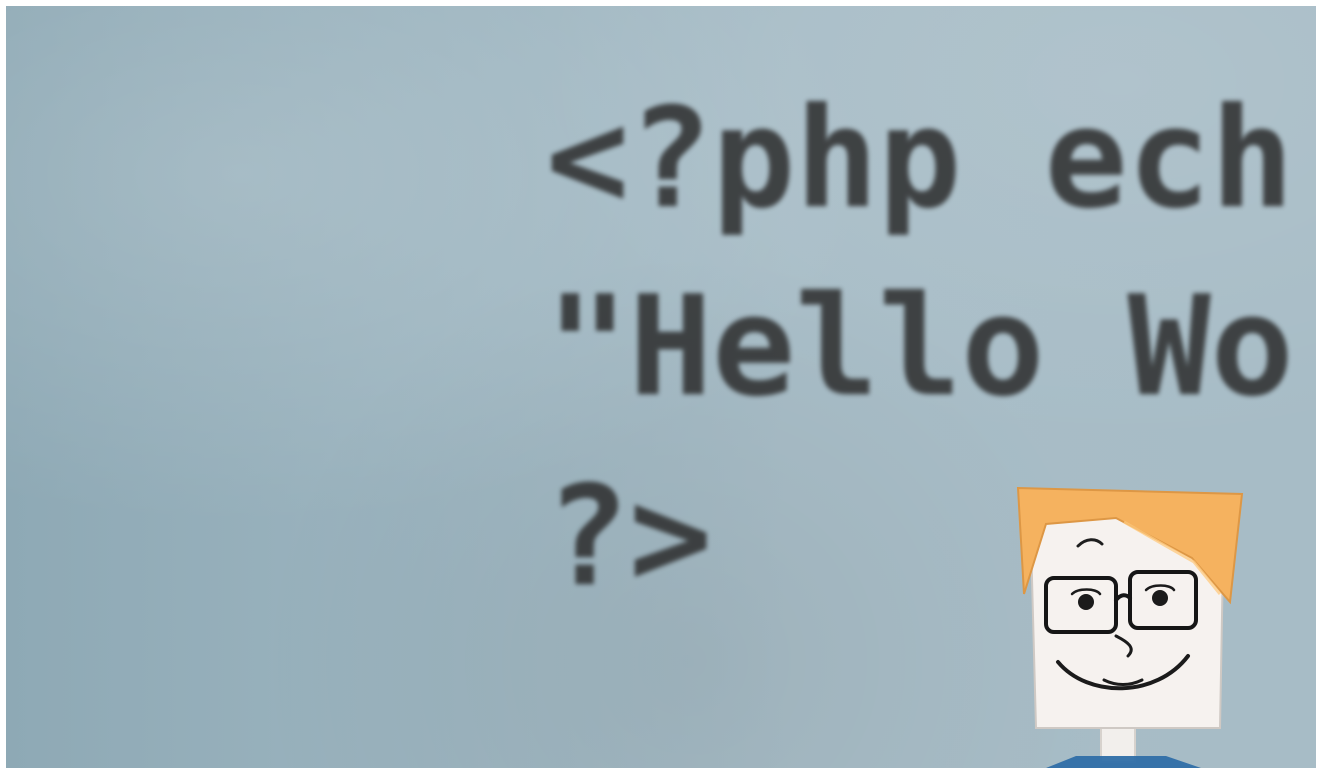 The image size is (1331, 768). Describe the element at coordinates (920, 158) in the screenshot. I see `code-line-1: <?php ech` at that location.